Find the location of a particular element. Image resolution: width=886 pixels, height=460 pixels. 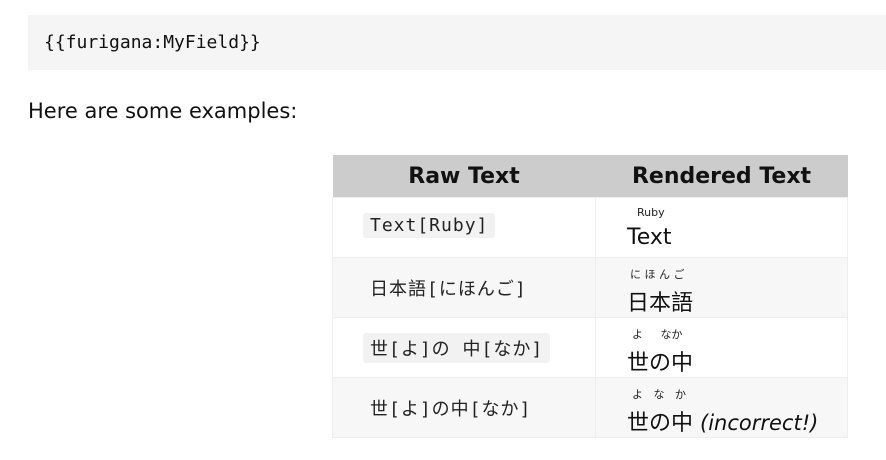

base-text: 日本語 is located at coordinates (660, 303).